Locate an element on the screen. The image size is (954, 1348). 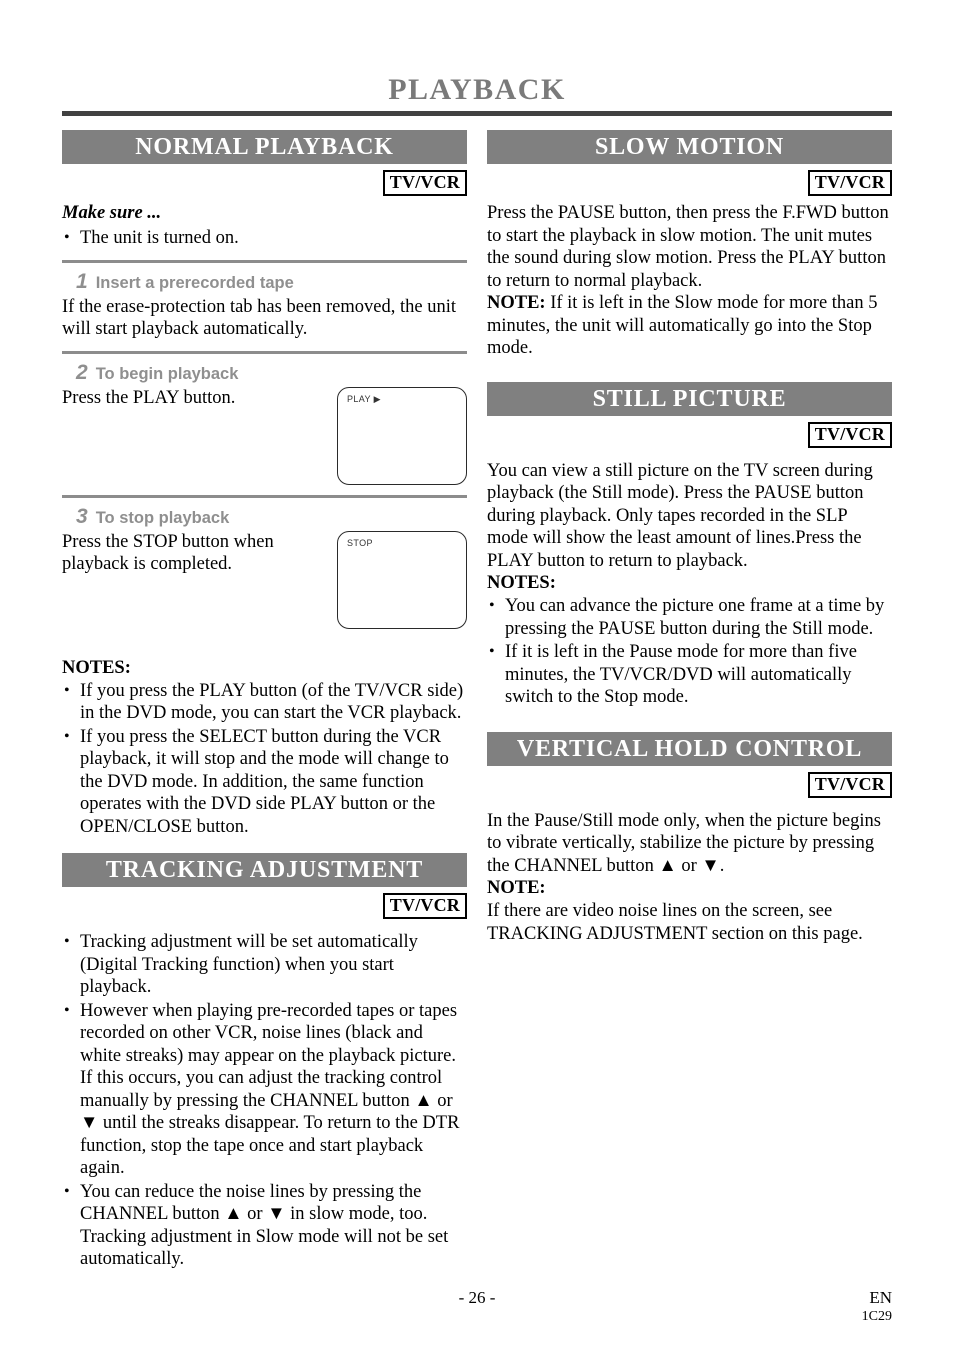
display-screen-play: PLAY ▶ is located at coordinates (402, 435).